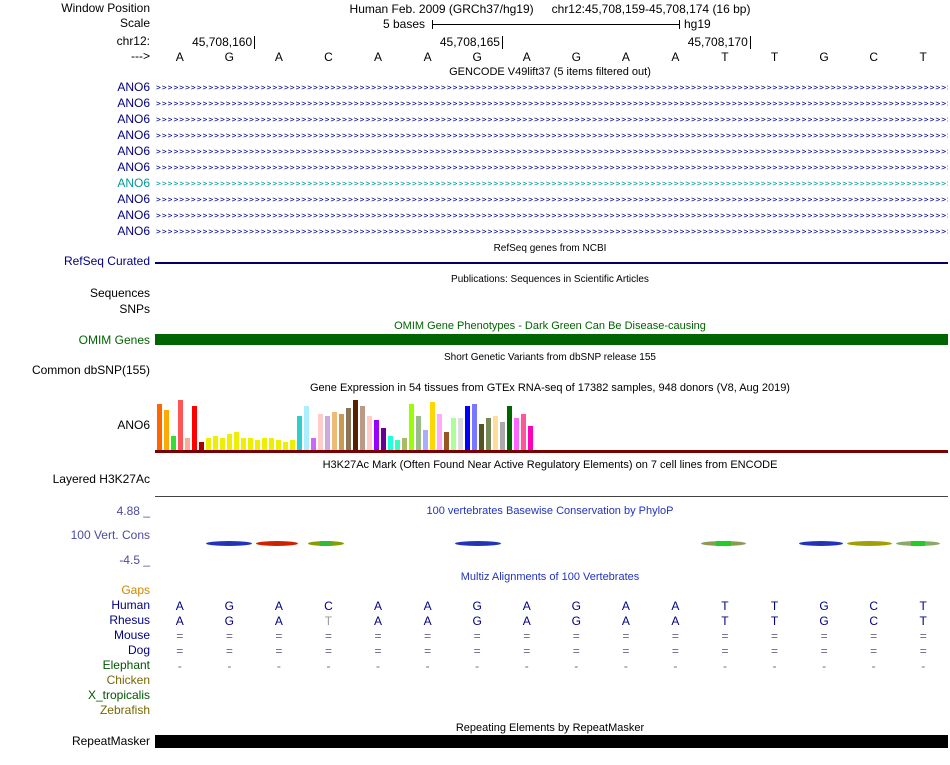 This screenshot has width=950, height=765. I want to click on refseq-track-line, so click(551, 263).